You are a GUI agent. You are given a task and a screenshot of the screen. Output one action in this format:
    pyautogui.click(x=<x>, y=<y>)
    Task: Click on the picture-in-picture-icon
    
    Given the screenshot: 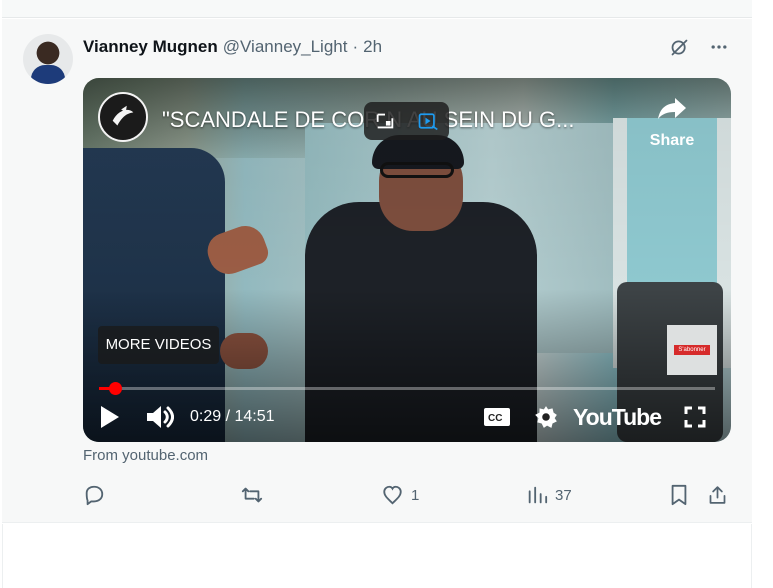 What is the action you would take?
    pyautogui.click(x=385, y=121)
    